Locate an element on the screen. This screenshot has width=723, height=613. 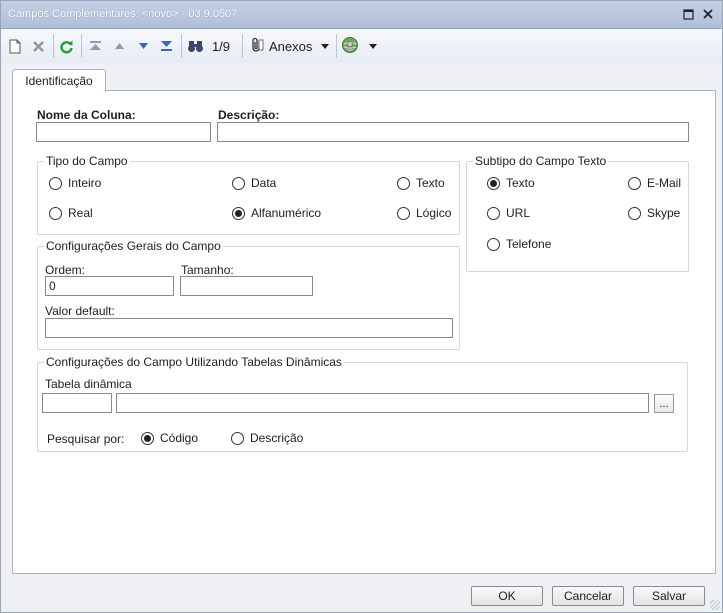
radio-alfanumerico: Alfanumérico is located at coordinates (276, 213).